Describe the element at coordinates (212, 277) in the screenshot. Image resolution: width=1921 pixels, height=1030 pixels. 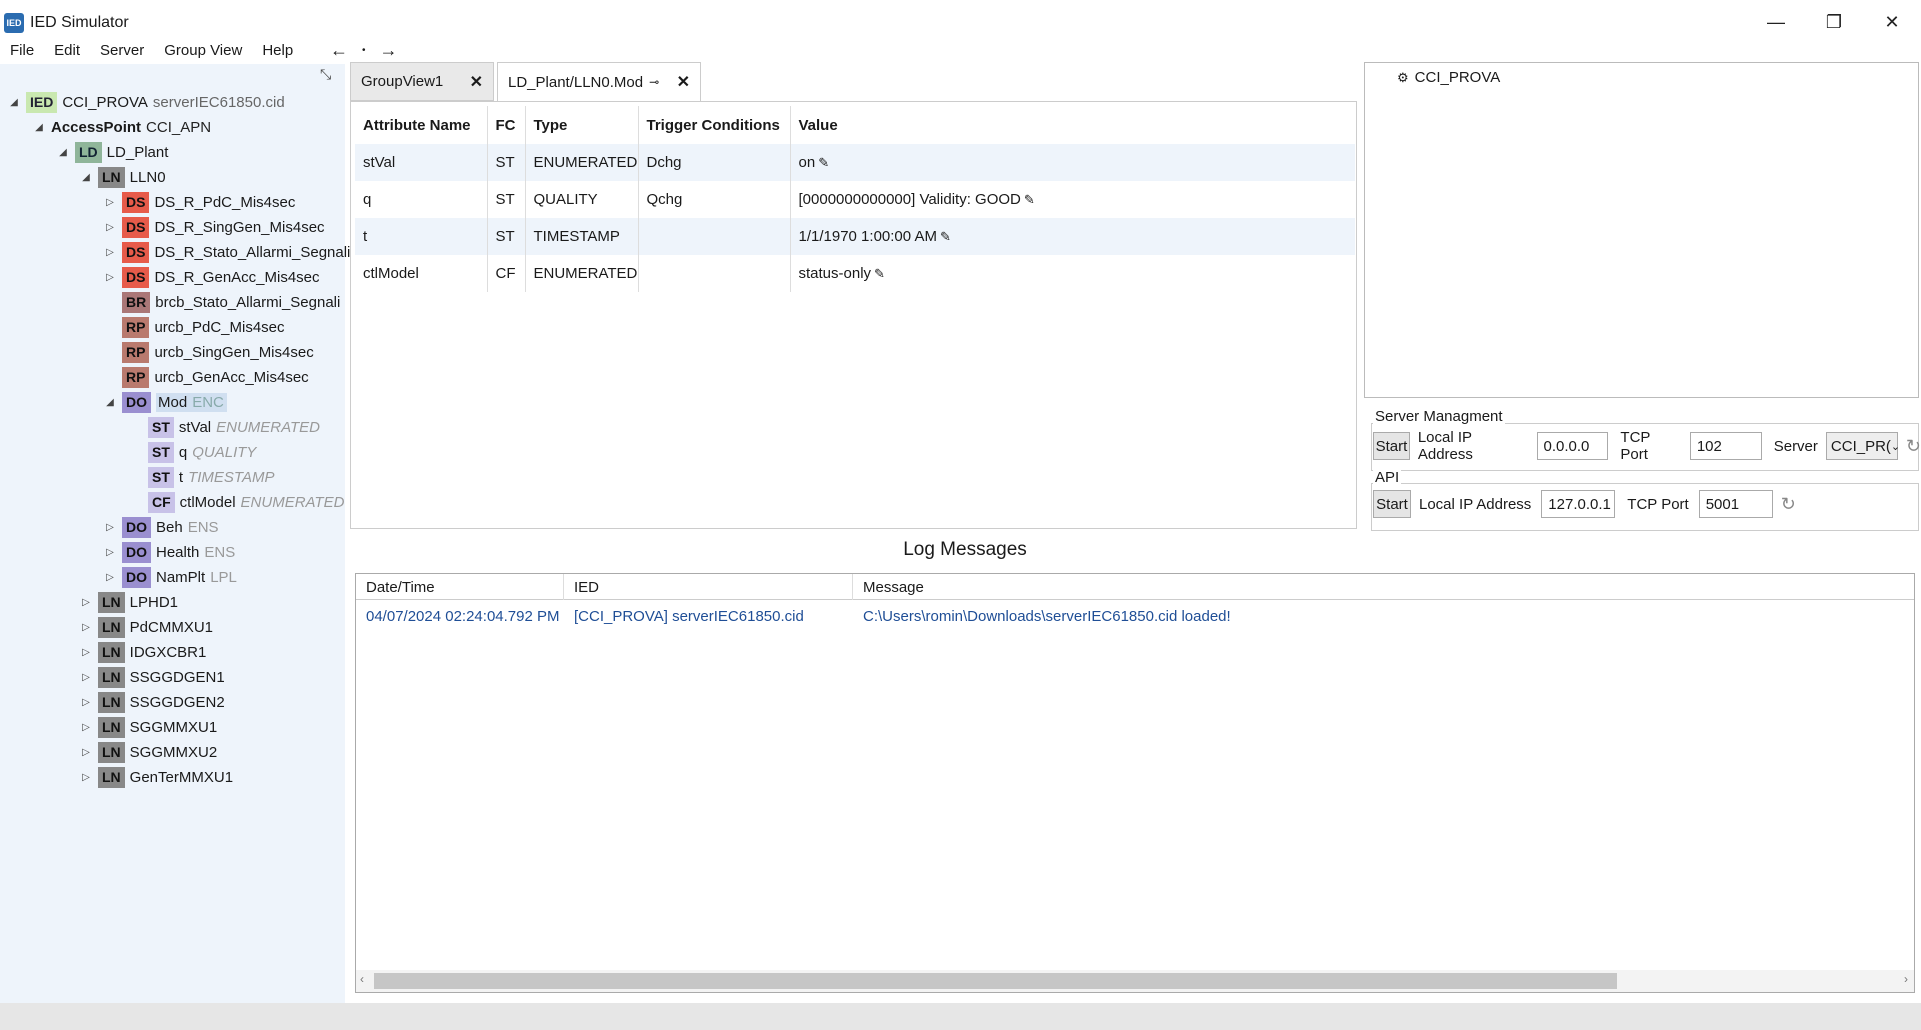
I see `tree-node-ds: ▷ DS DS_R_GenAcc_Mis4sec` at that location.